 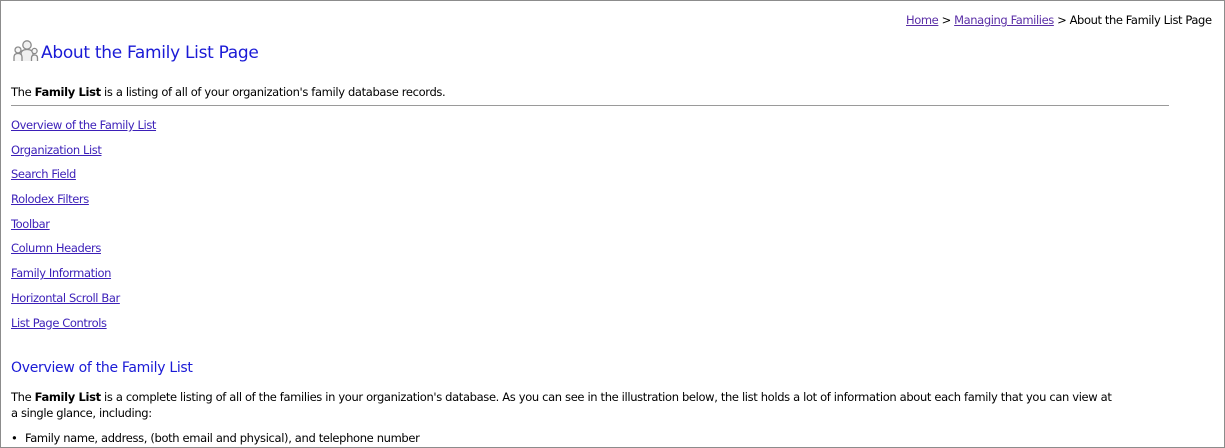 What do you see at coordinates (83, 125) in the screenshot?
I see `toc-link-overview: Overview of the Family List` at bounding box center [83, 125].